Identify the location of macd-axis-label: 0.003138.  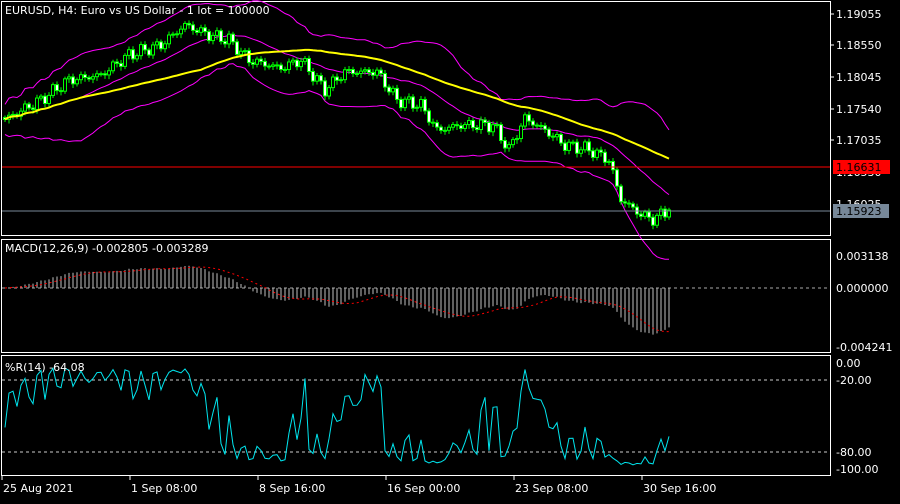
(862, 256).